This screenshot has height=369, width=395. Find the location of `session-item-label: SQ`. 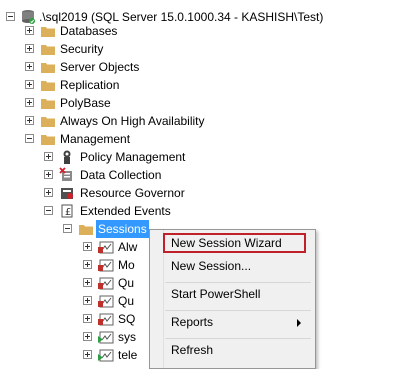

session-item-label: SQ is located at coordinates (126, 319).